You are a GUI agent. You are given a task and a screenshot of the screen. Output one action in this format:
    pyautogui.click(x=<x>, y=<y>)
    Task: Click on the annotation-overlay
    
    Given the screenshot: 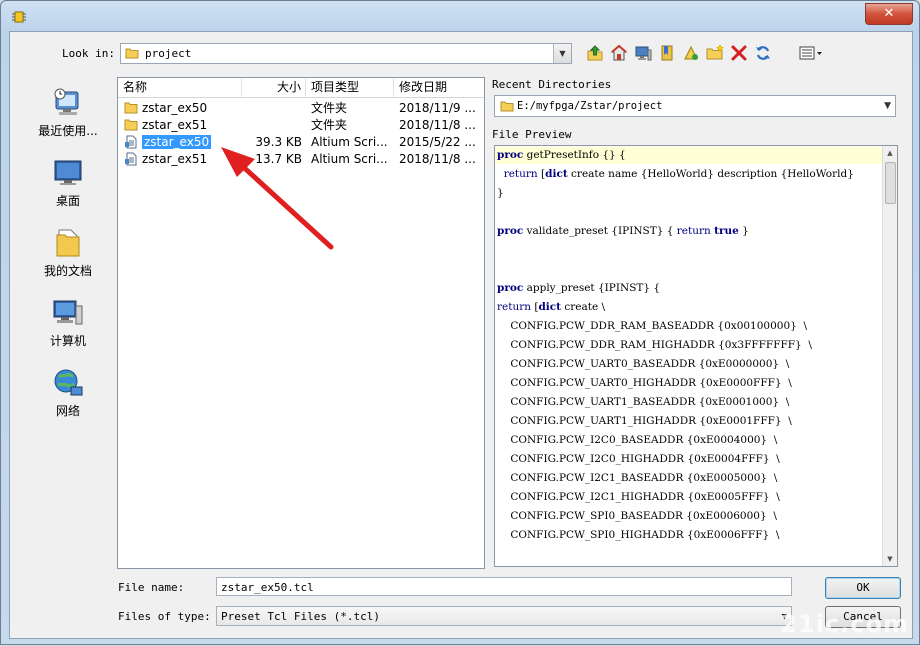 What is the action you would take?
    pyautogui.click(x=277, y=198)
    